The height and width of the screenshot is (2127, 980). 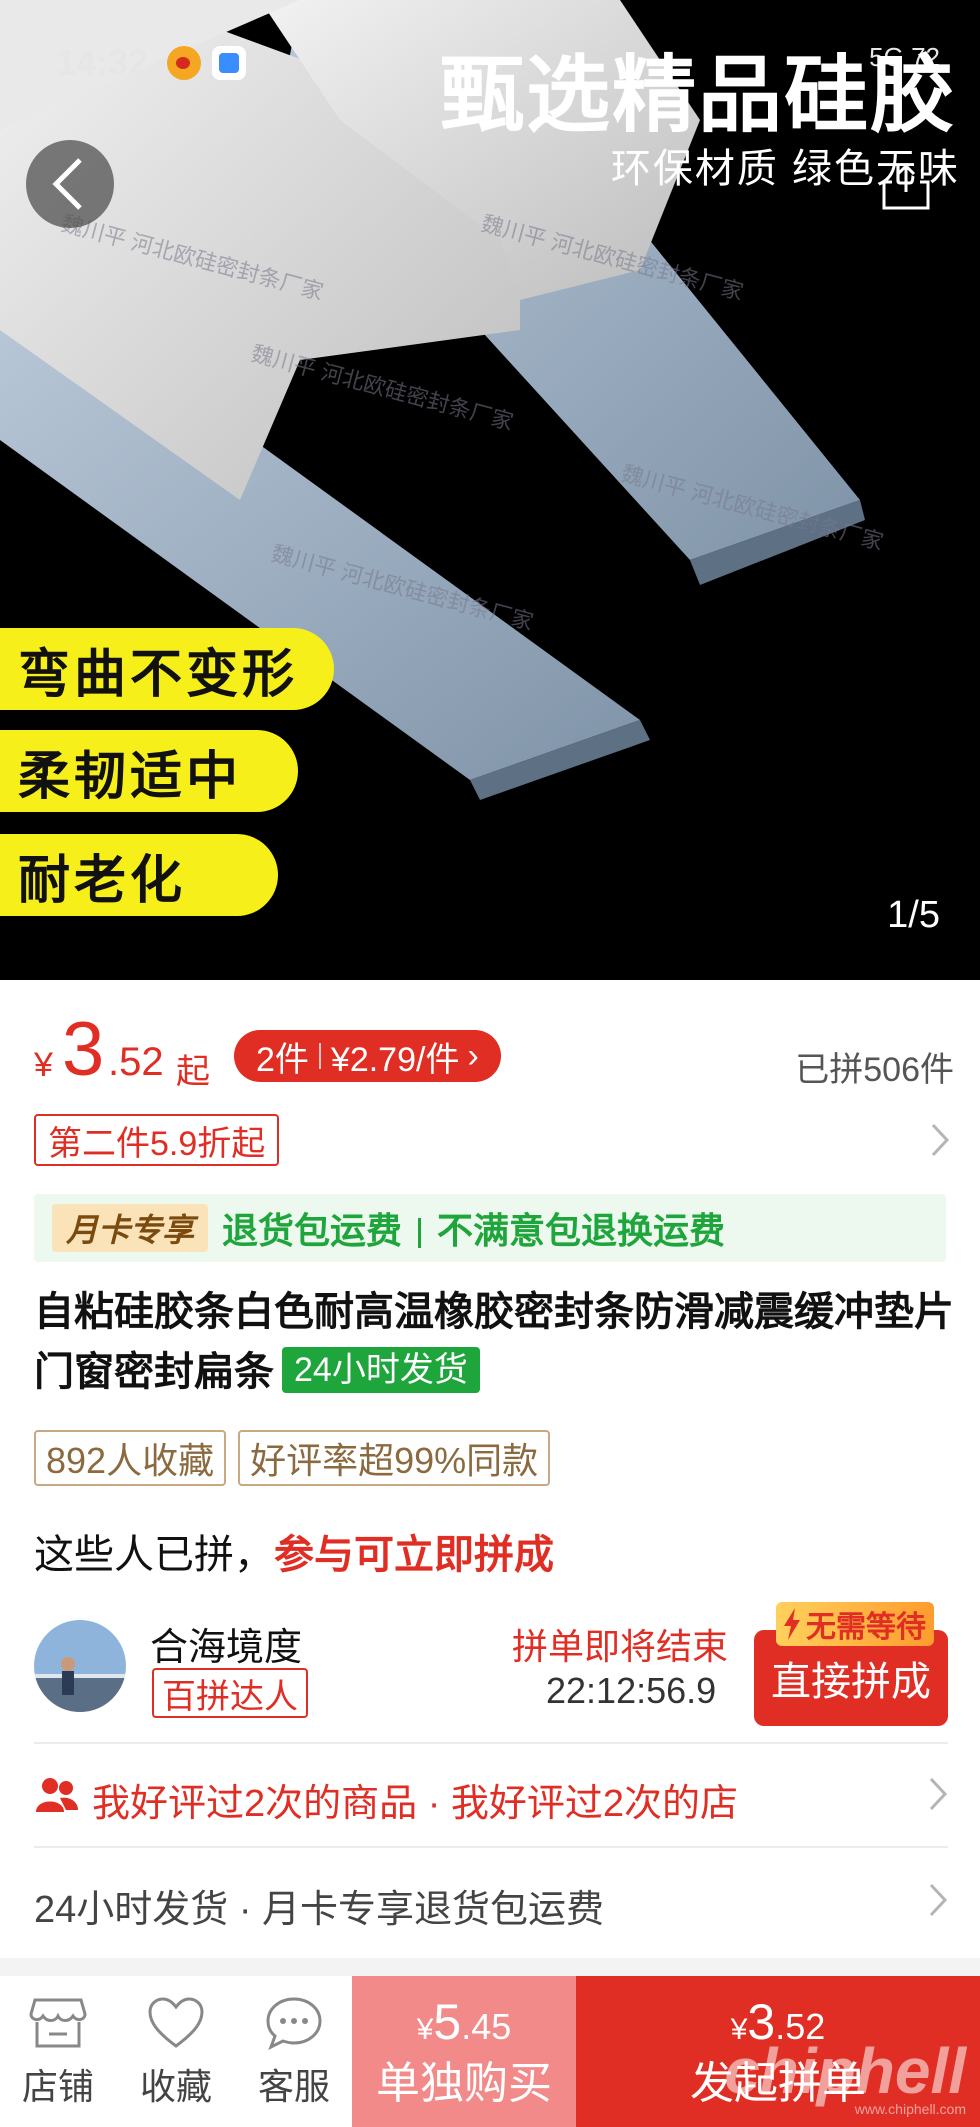 What do you see at coordinates (80, 1666) in the screenshot?
I see `avatar` at bounding box center [80, 1666].